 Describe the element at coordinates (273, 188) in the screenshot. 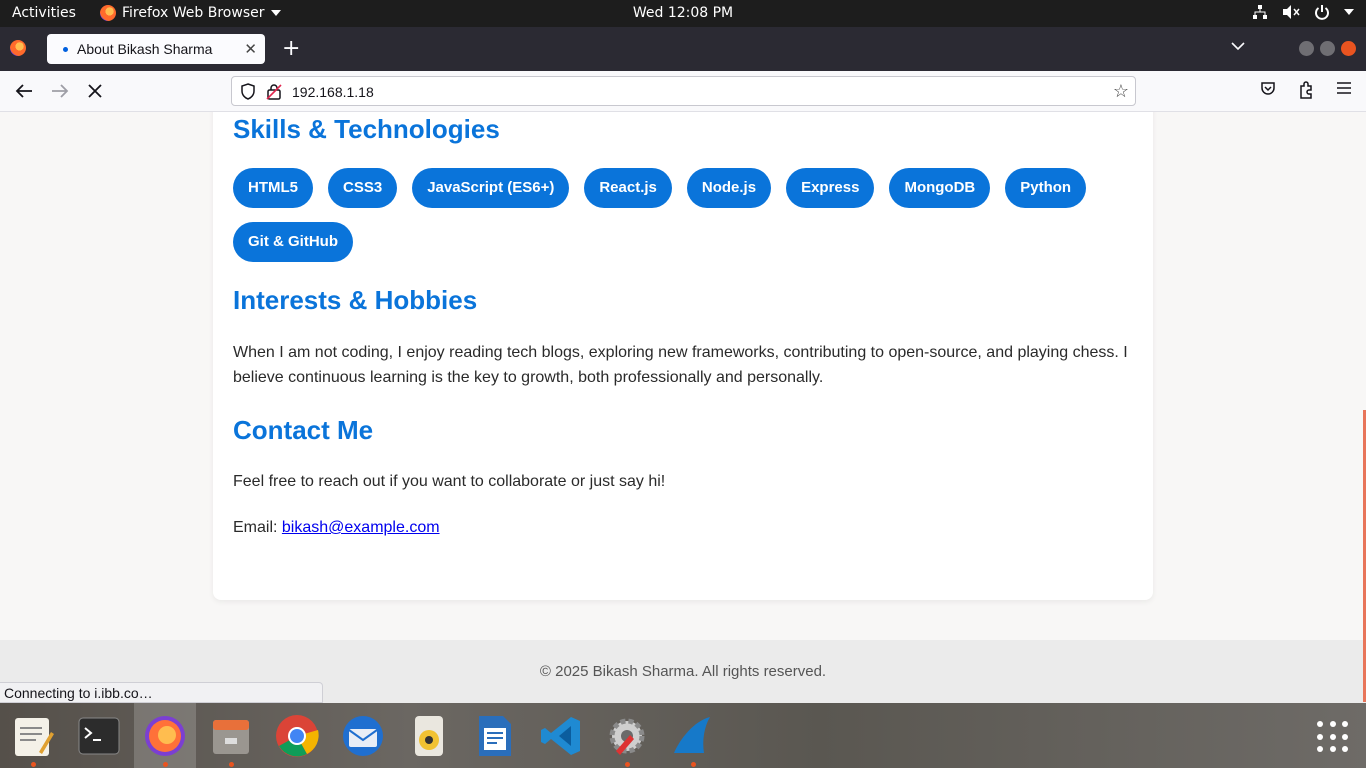

I see `skill-pill: HTML5` at that location.